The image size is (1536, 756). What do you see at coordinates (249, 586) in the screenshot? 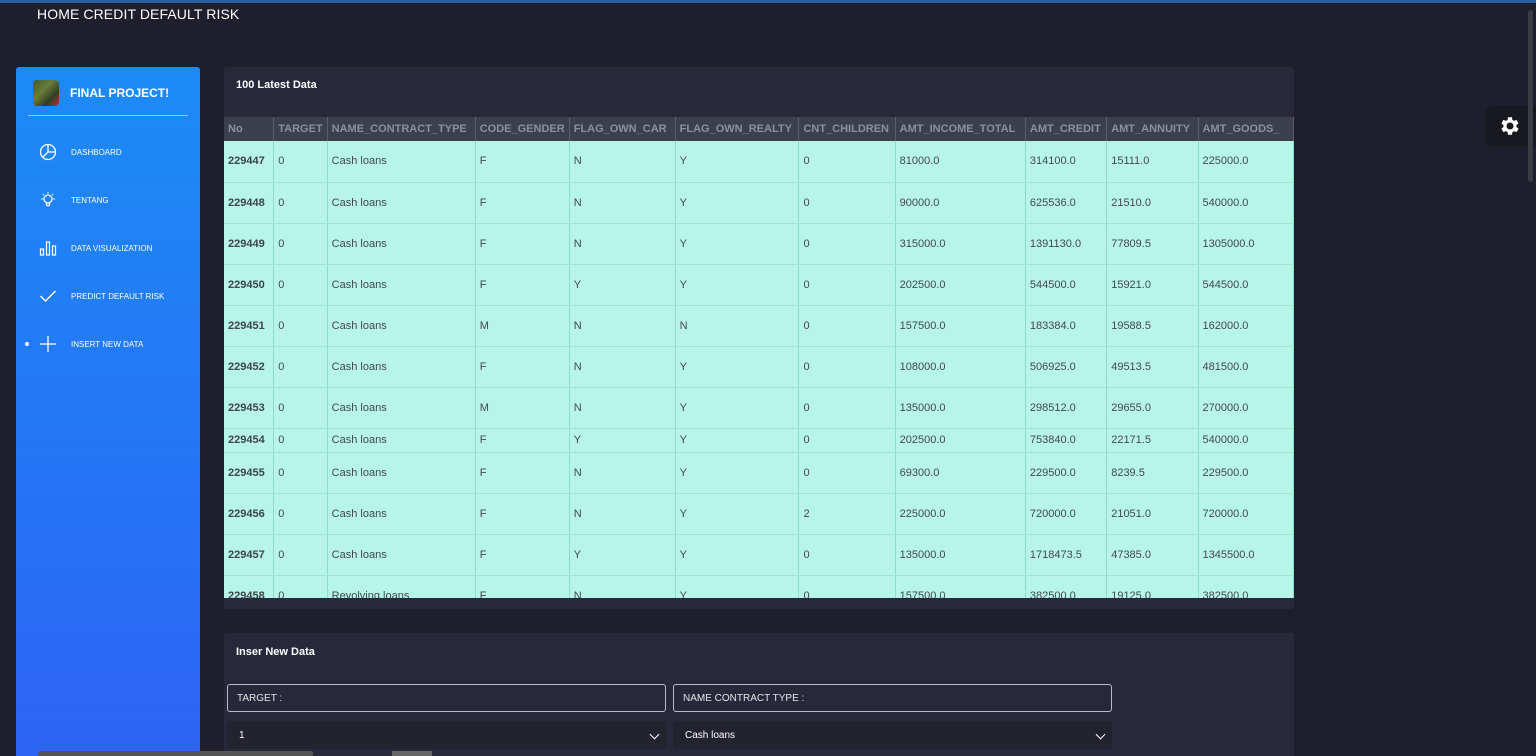
I see `row-number-cell: 229458` at bounding box center [249, 586].